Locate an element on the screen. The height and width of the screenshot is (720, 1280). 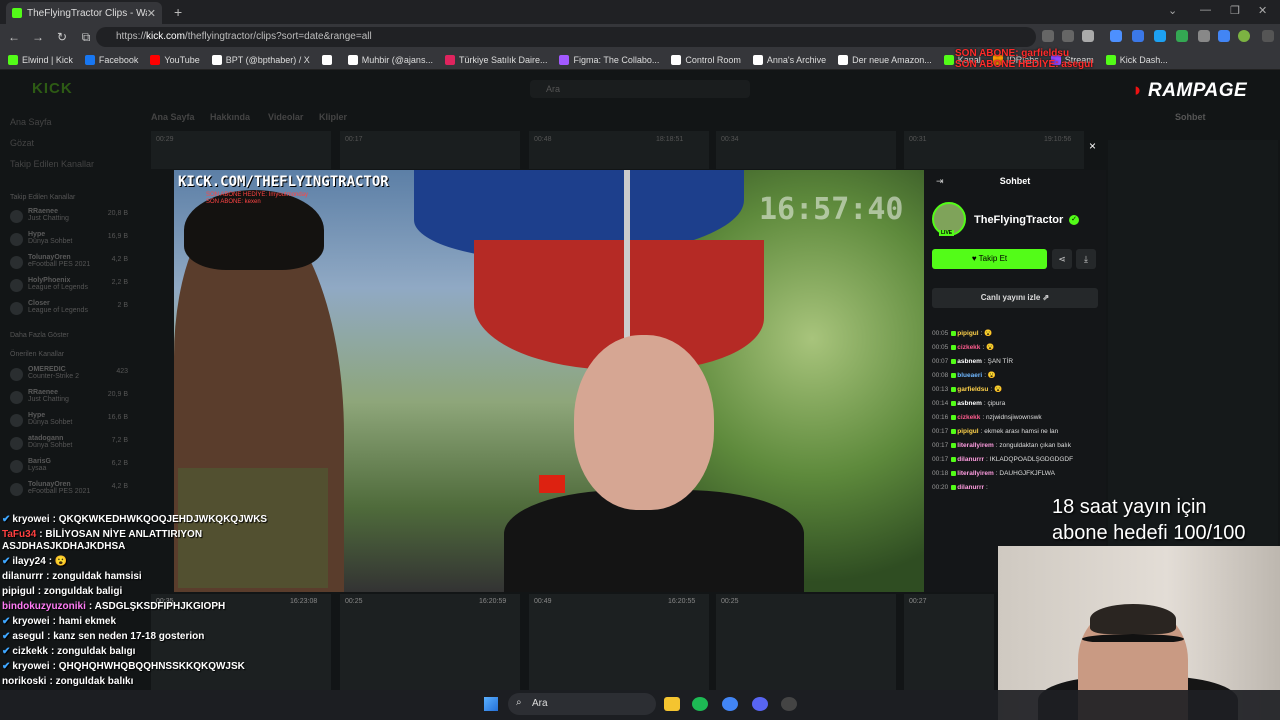
chat-timestamp: 00:17 is located at coordinates (940, 459).